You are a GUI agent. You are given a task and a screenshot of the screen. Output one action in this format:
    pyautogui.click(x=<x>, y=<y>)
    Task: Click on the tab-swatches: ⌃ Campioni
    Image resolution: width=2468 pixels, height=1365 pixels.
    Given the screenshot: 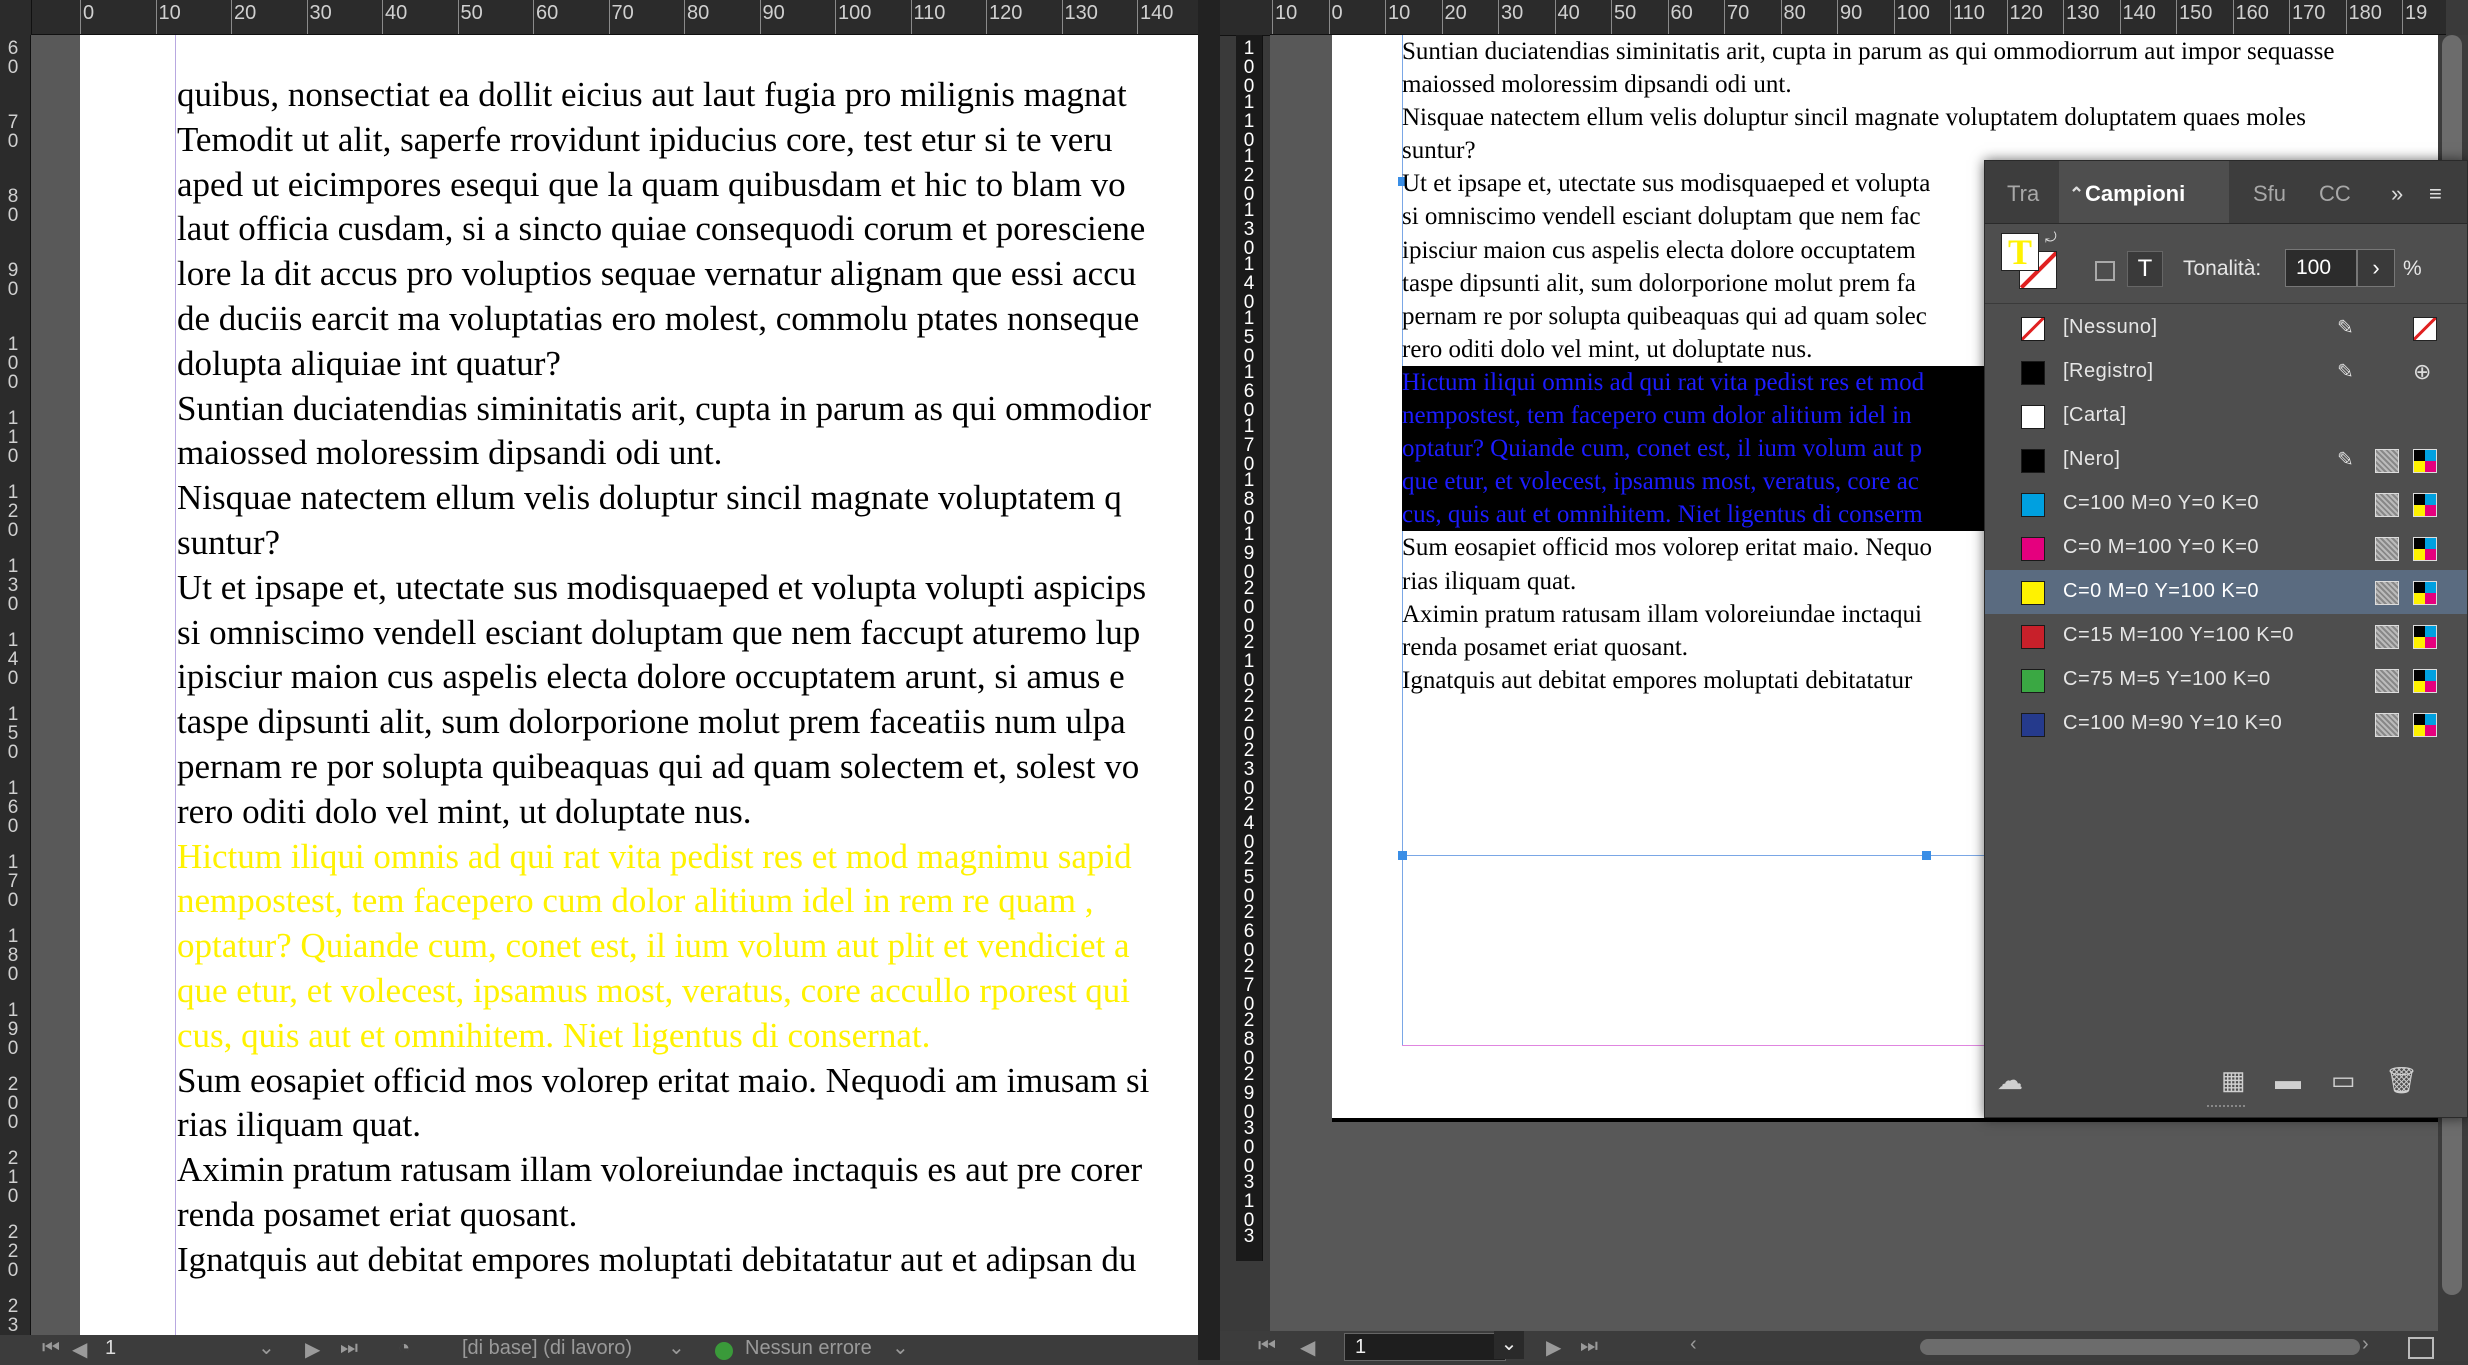 What is the action you would take?
    pyautogui.click(x=2144, y=192)
    